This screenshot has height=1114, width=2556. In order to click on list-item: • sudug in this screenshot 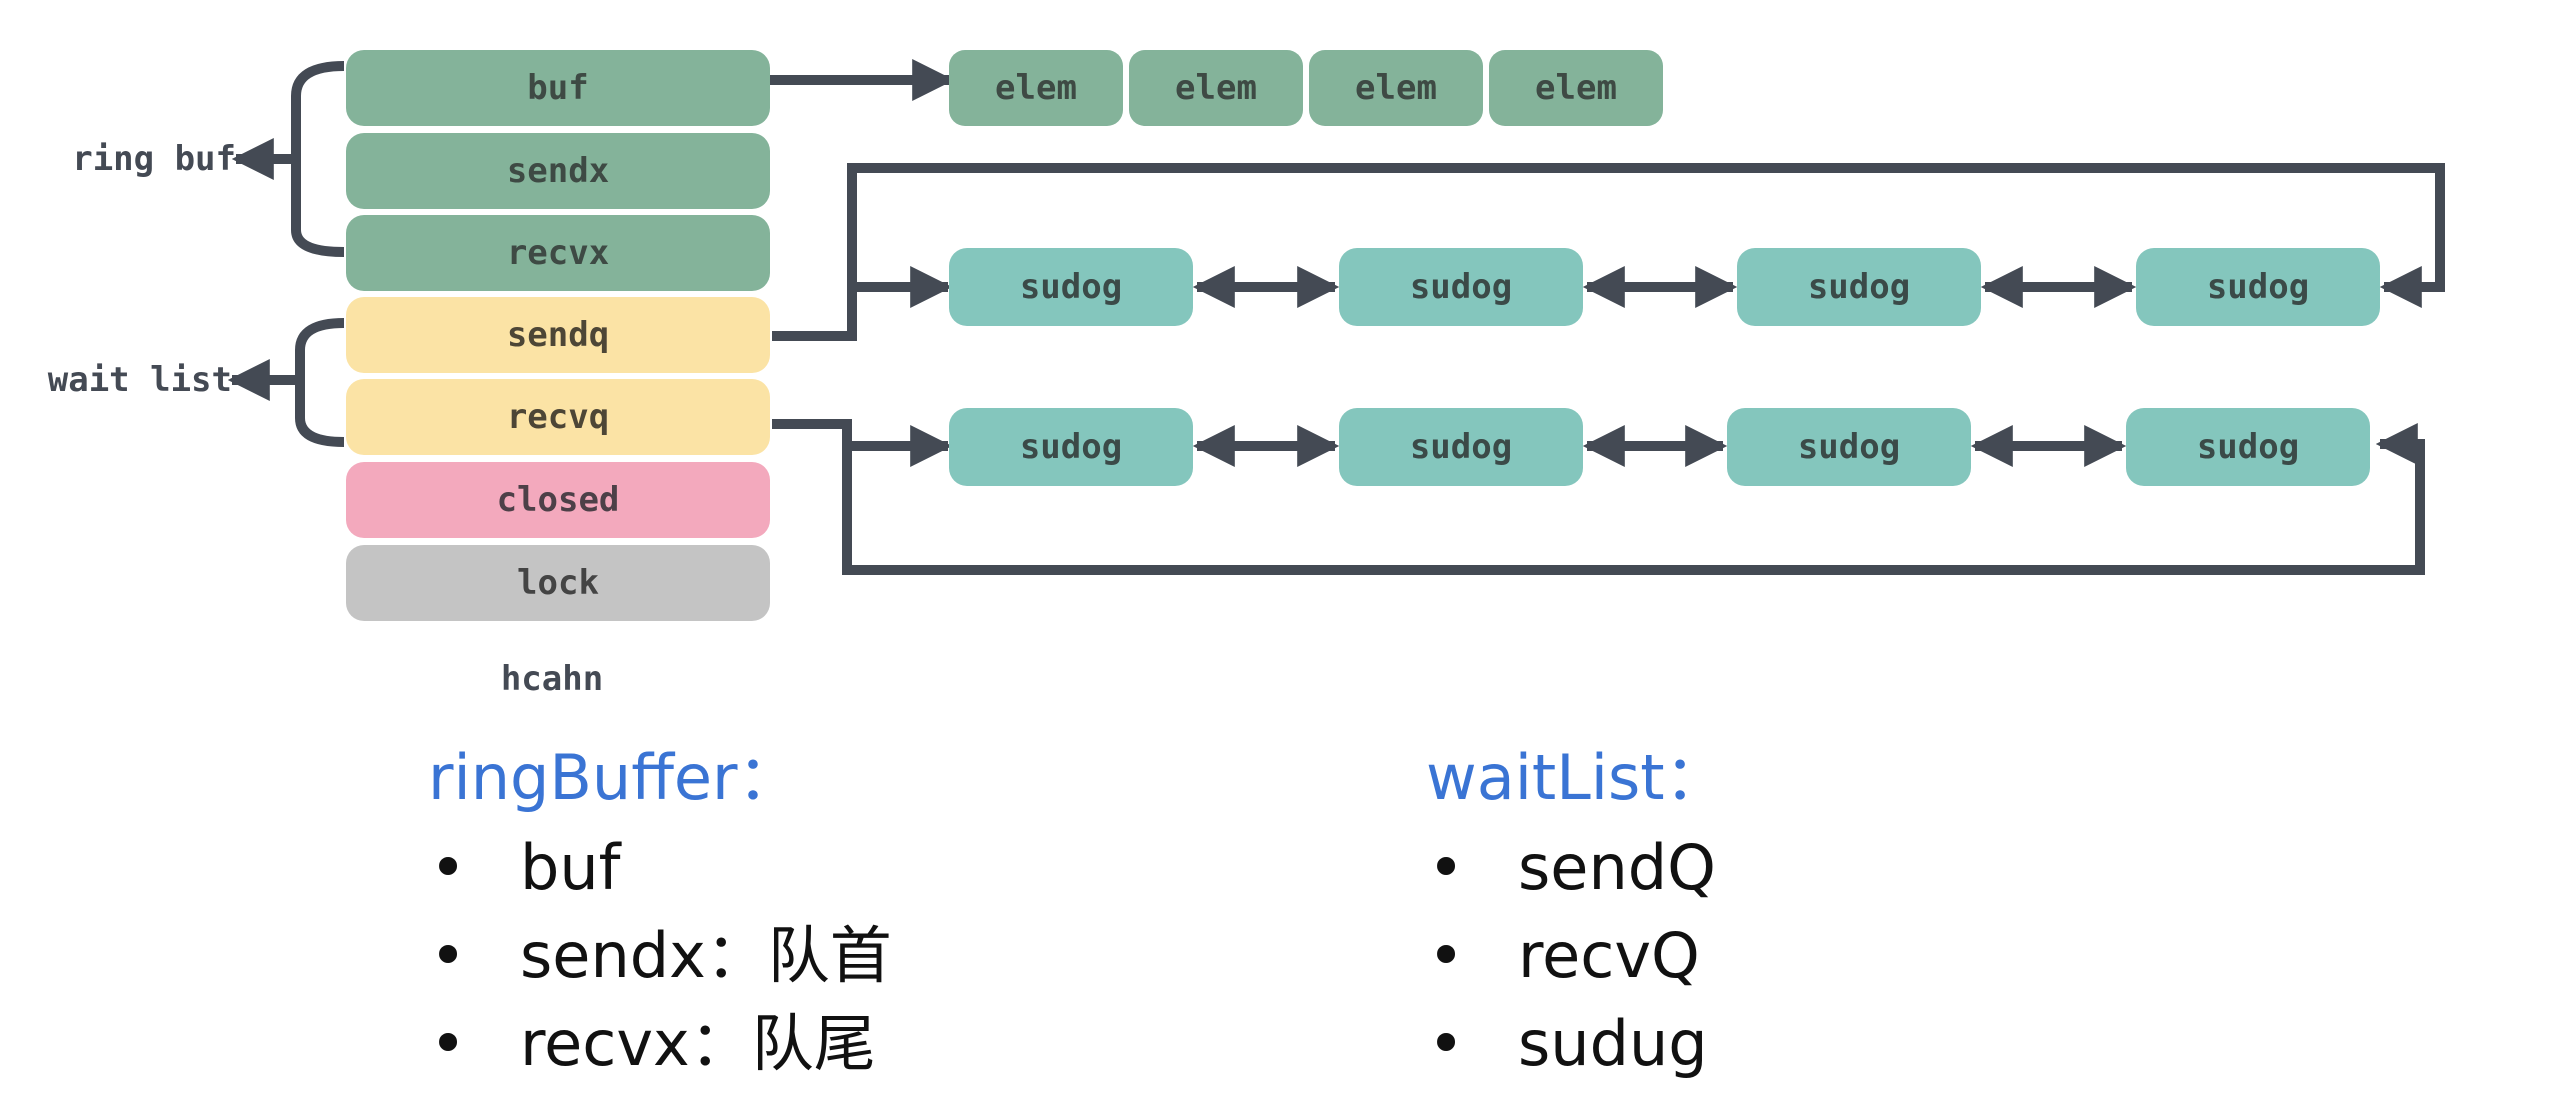, I will do `click(1576, 1044)`.